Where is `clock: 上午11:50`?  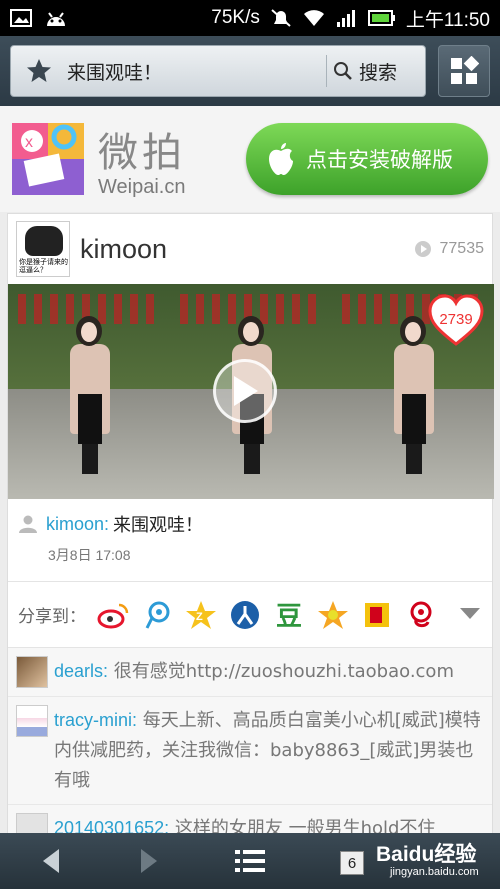 clock: 上午11:50 is located at coordinates (447, 20).